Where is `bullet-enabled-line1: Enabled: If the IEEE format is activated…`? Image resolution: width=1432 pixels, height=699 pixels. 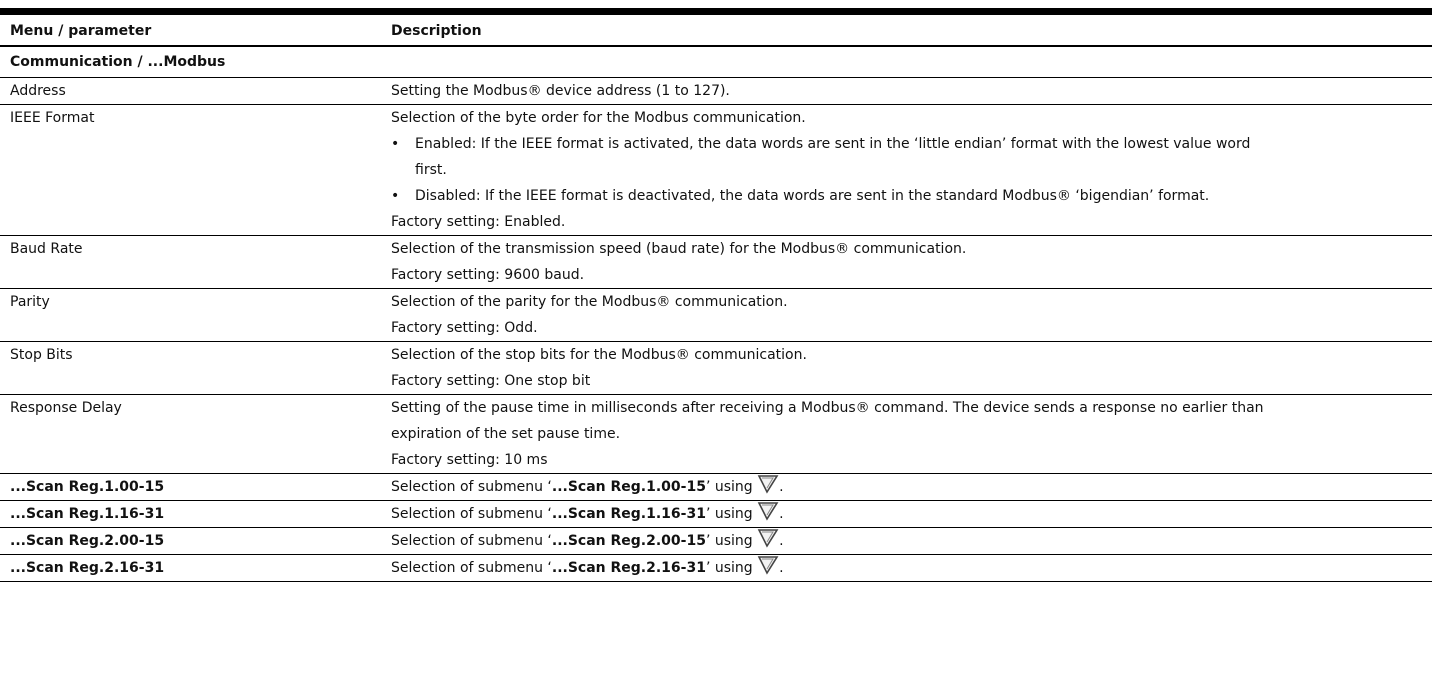 bullet-enabled-line1: Enabled: If the IEEE format is activated… is located at coordinates (833, 144).